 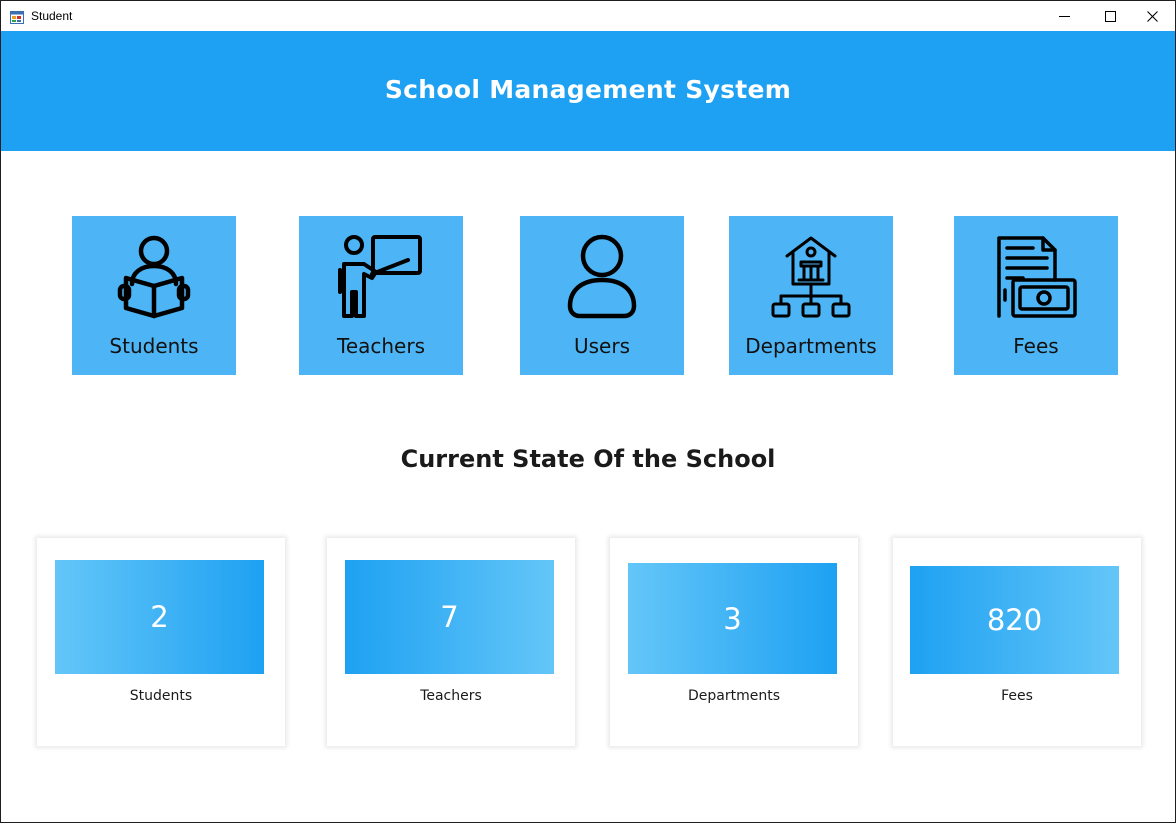 What do you see at coordinates (154, 346) in the screenshot?
I see `tile-label-students: Students` at bounding box center [154, 346].